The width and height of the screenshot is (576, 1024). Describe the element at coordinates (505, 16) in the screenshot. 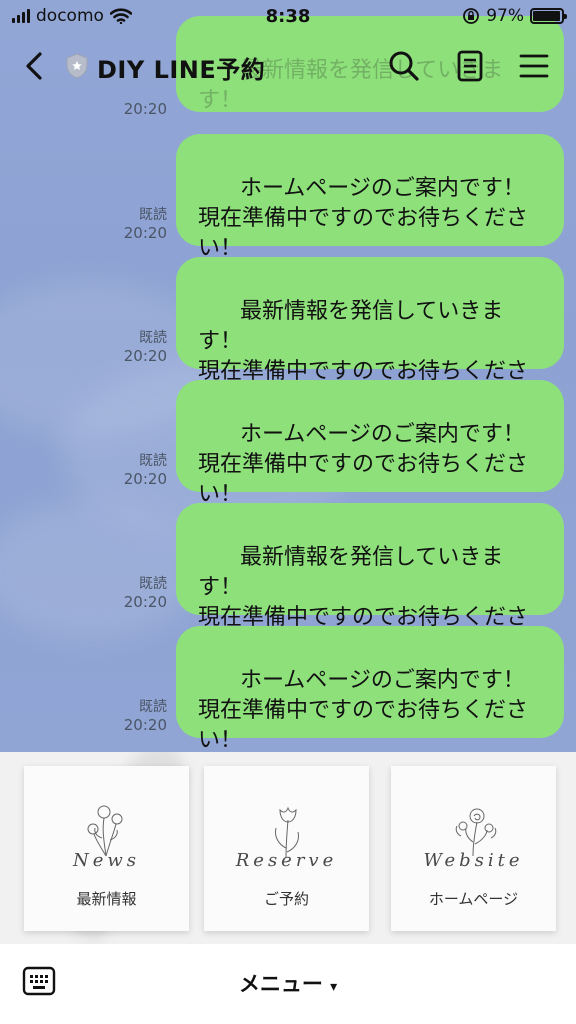

I see `battery-percent: 97%` at that location.